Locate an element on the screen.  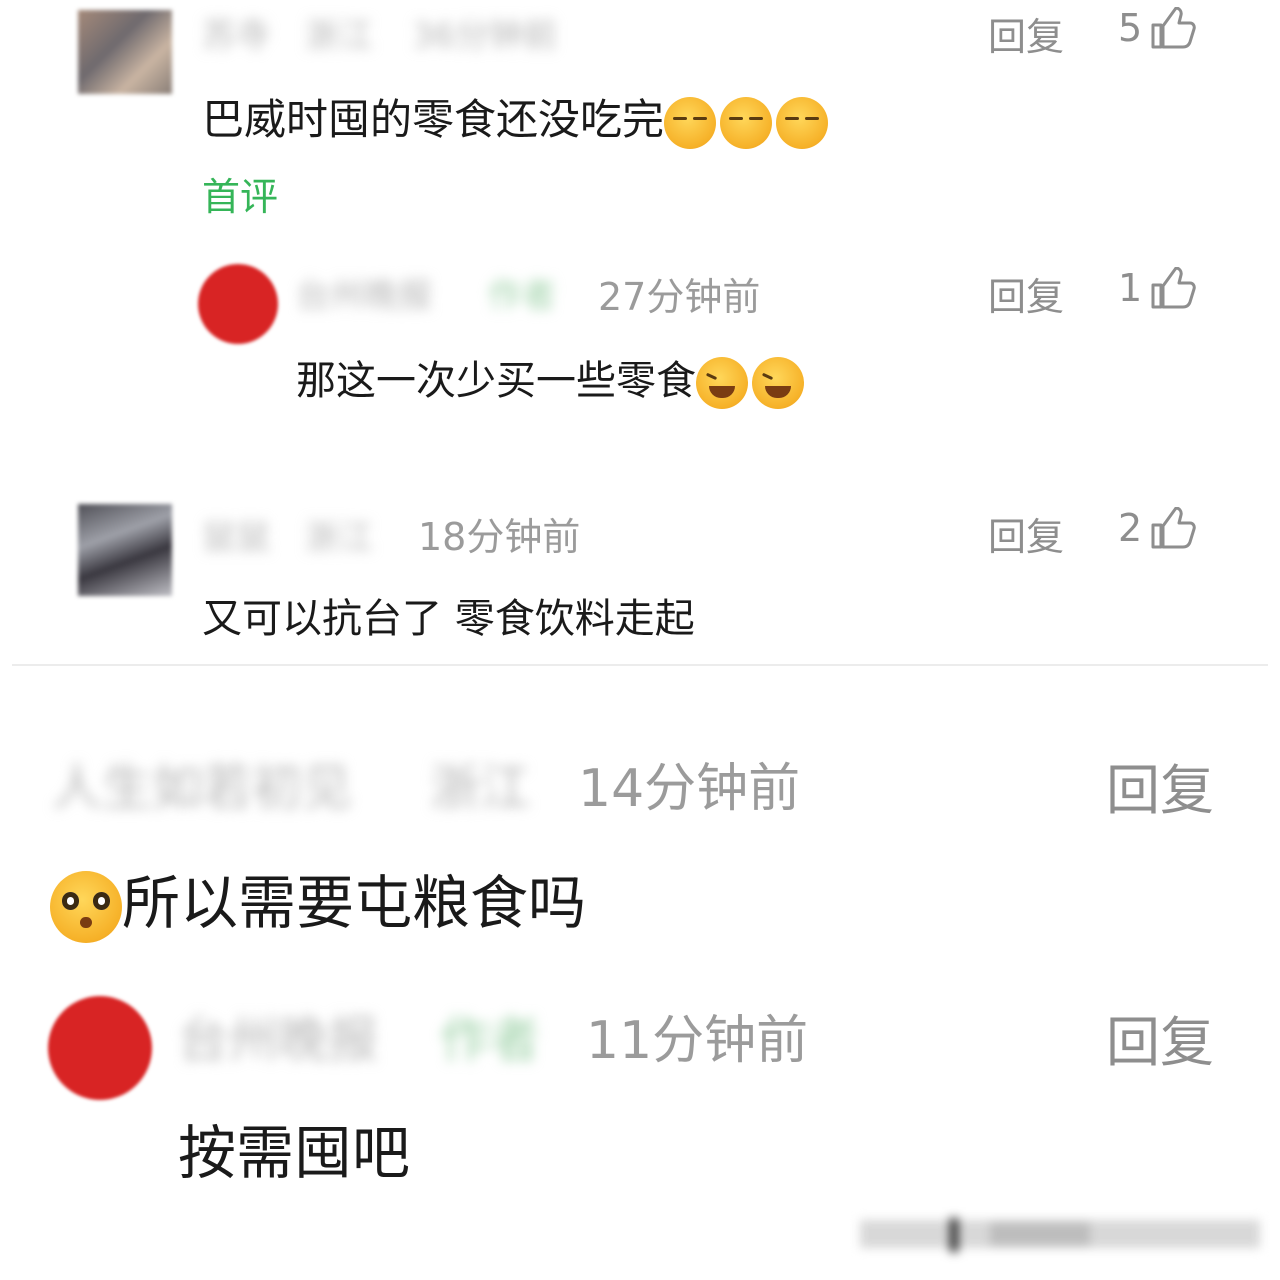
timestamp: 14分钟前 is located at coordinates (689, 789).